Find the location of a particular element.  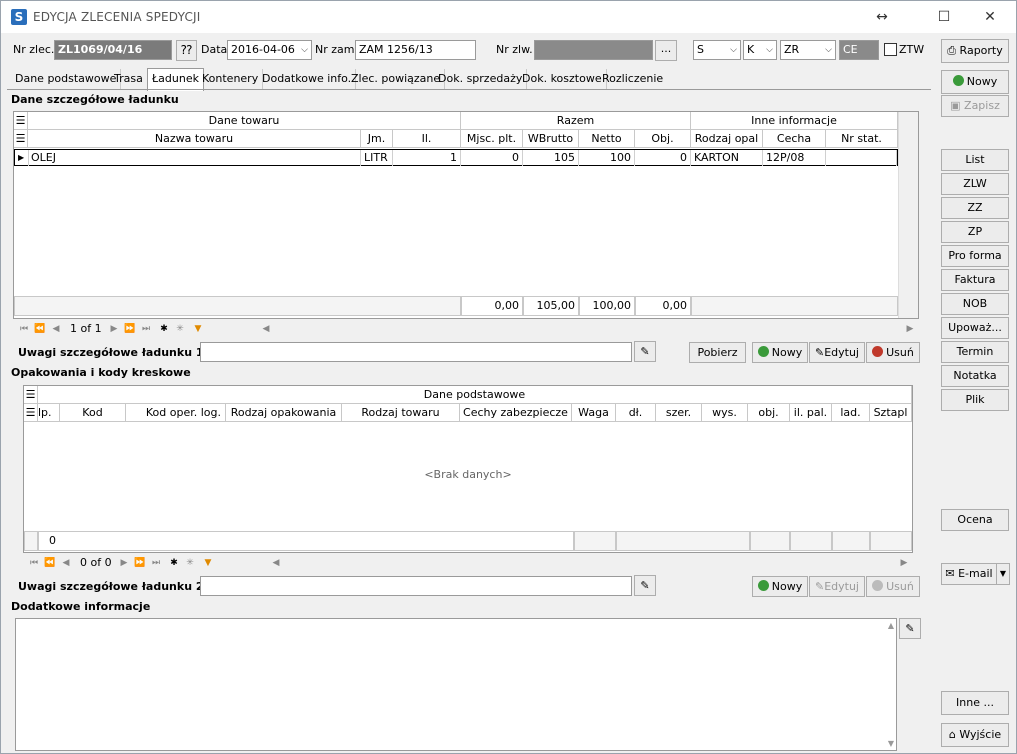

wyjscie-button: ⌂ Wyjście is located at coordinates (975, 735).